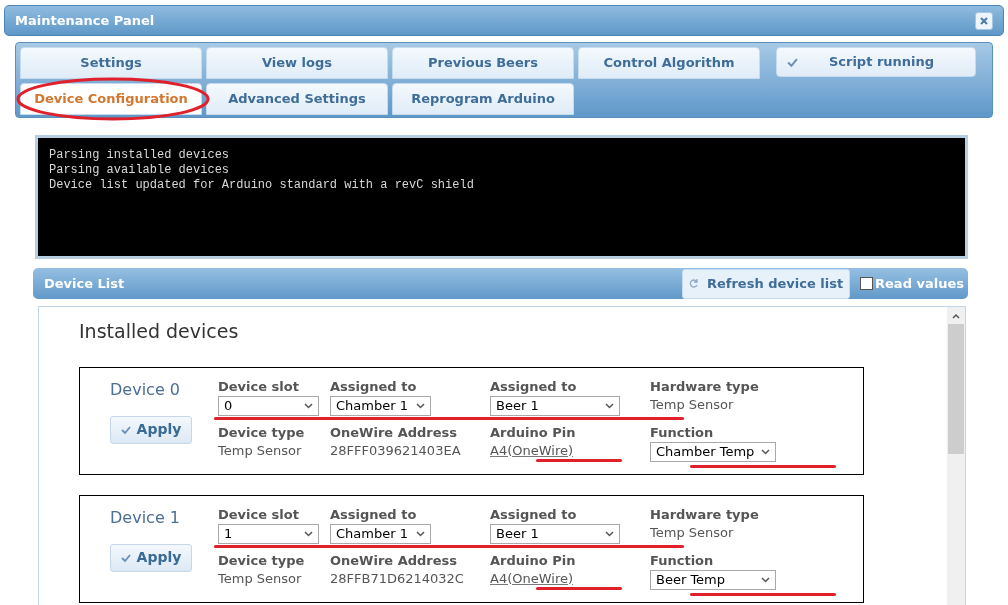 Image resolution: width=1008 pixels, height=605 pixels. Describe the element at coordinates (483, 63) in the screenshot. I see `tab: Previous Beers` at that location.